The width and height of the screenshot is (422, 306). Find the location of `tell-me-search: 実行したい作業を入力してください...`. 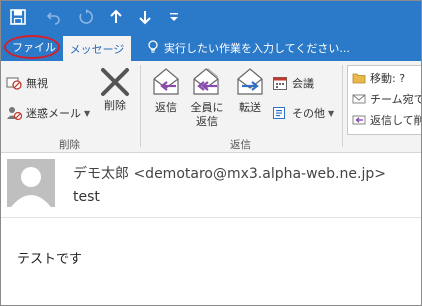

tell-me-search: 実行したい作業を入力してください... is located at coordinates (248, 48).